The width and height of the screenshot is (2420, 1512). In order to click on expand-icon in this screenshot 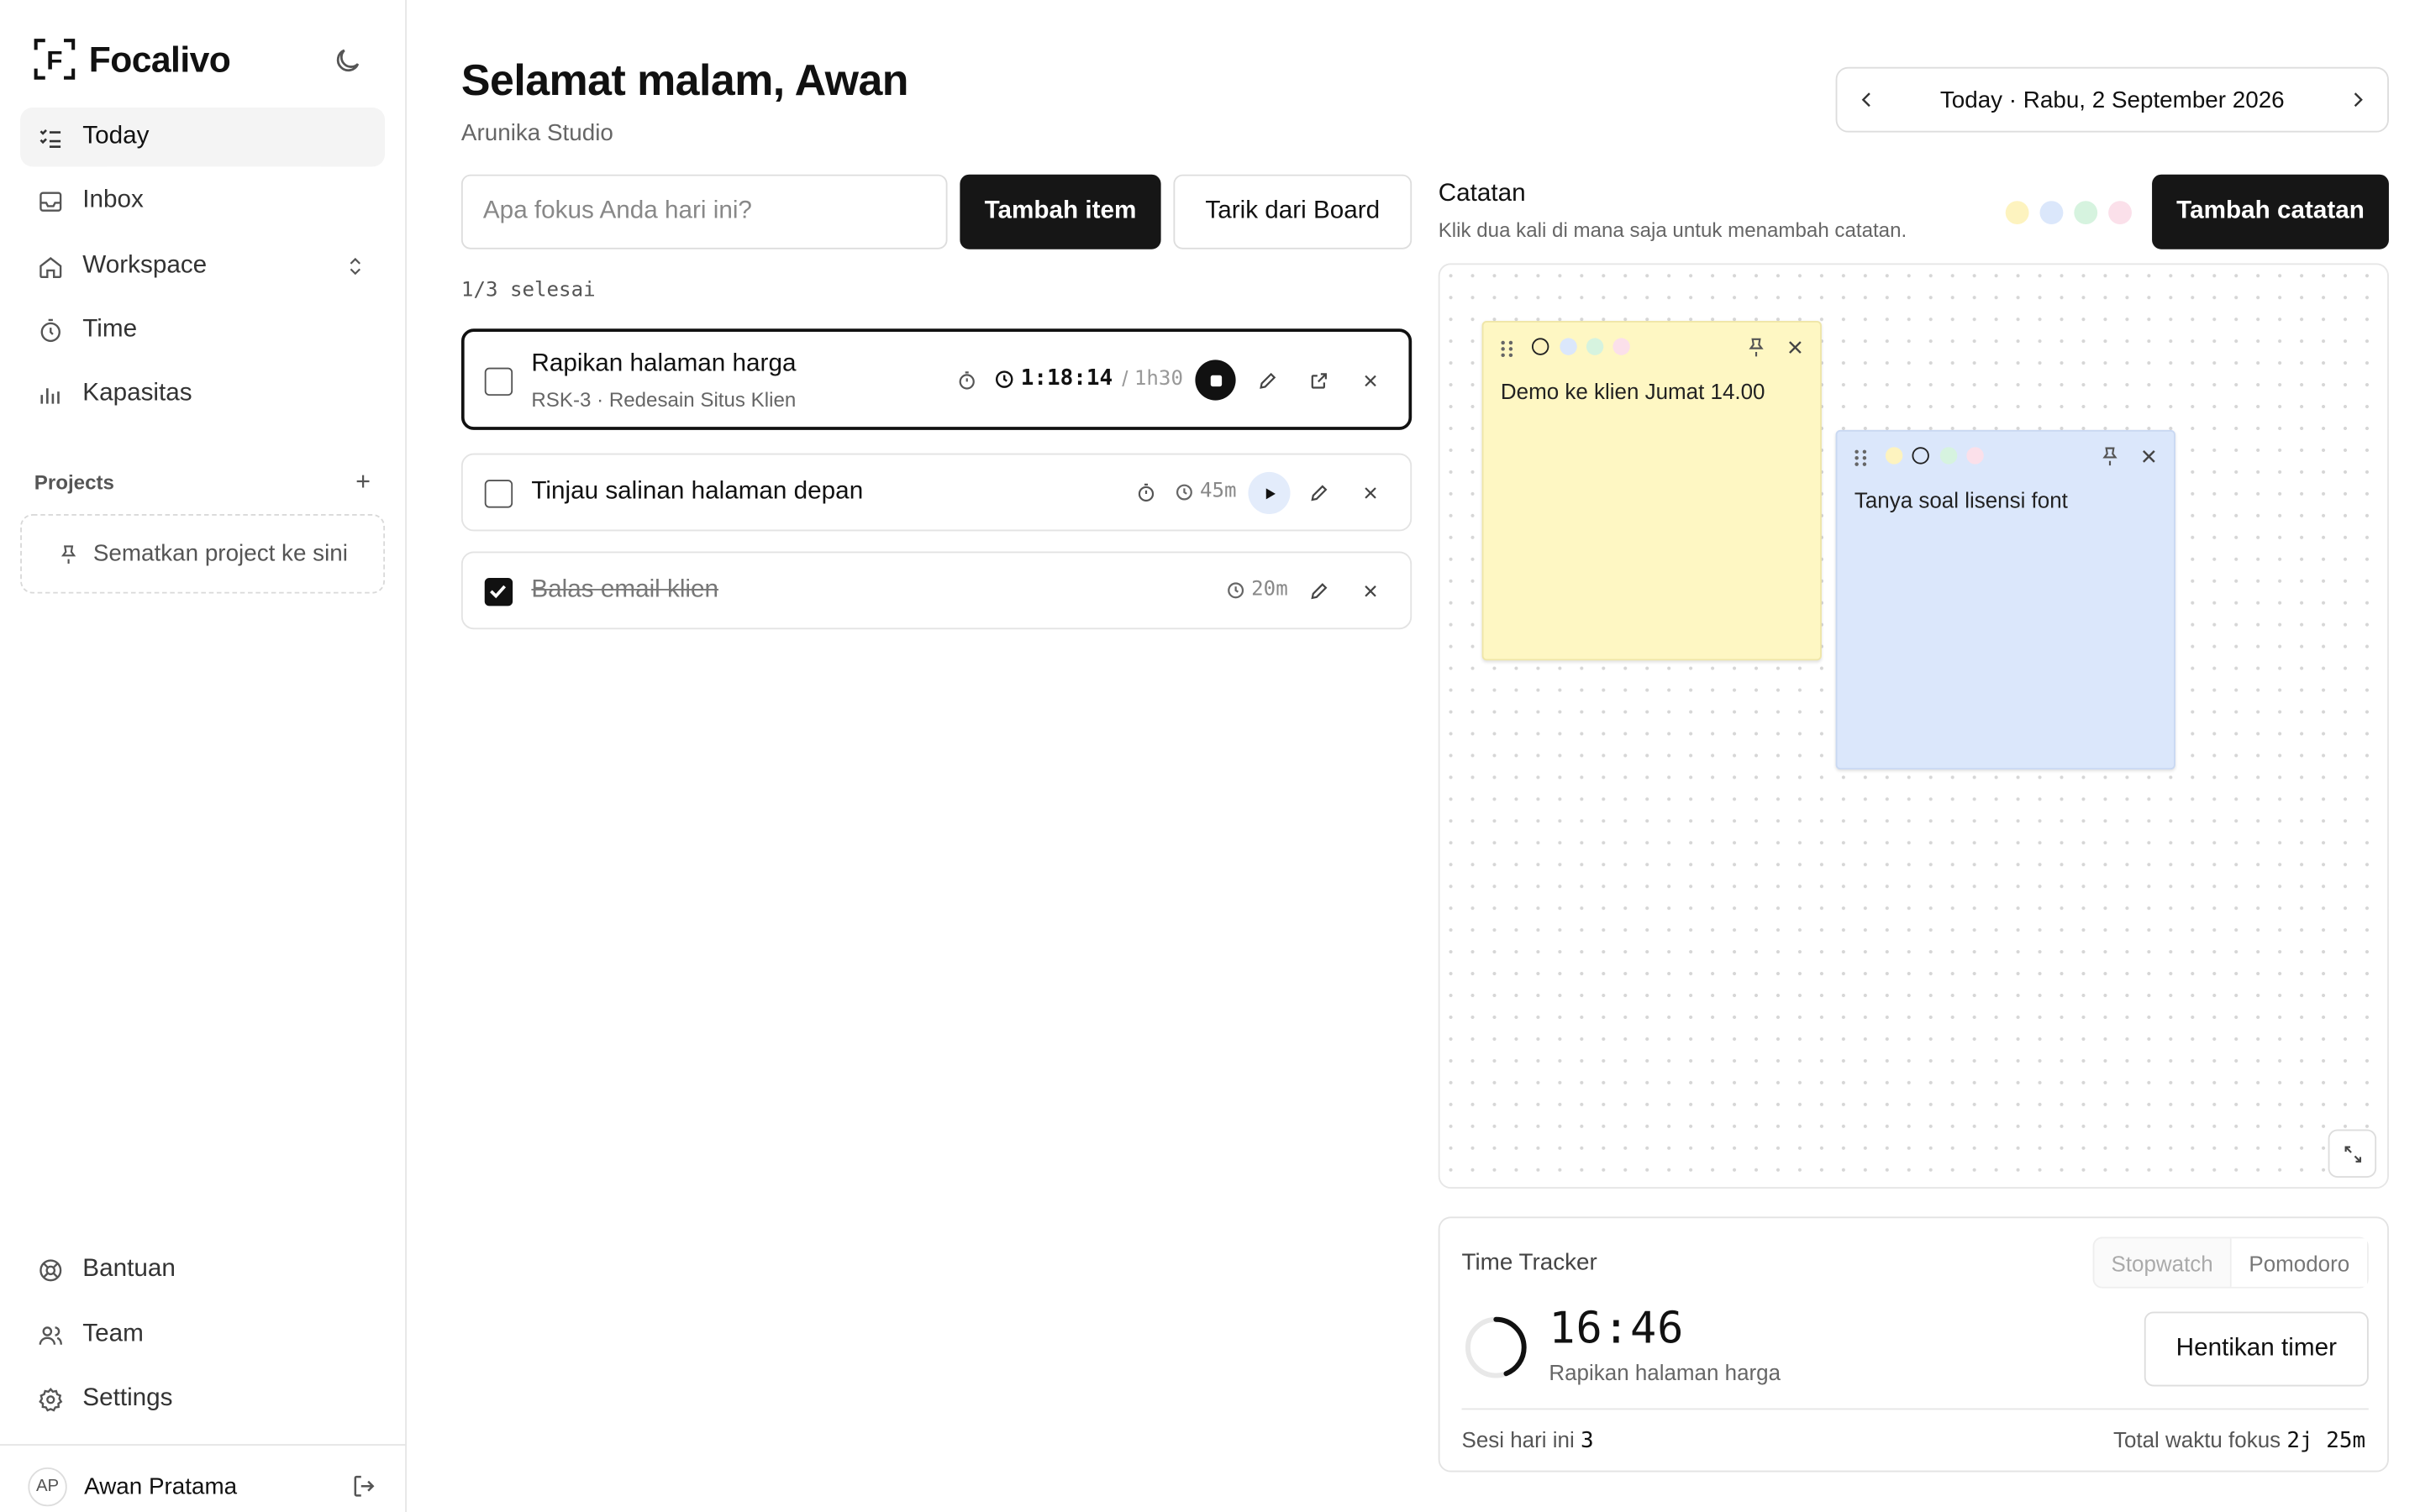, I will do `click(2352, 1153)`.